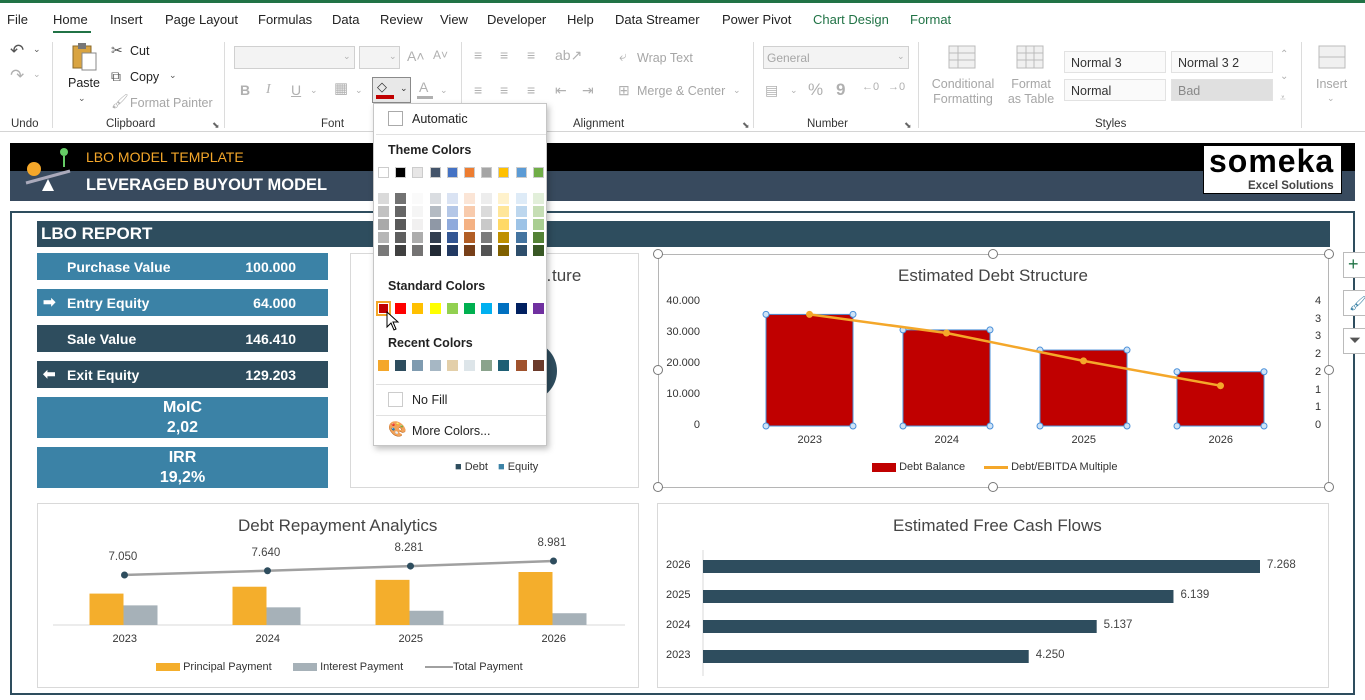 Image resolution: width=1365 pixels, height=700 pixels. What do you see at coordinates (870, 87) in the screenshot?
I see `increase-decimal-icon: ←0` at bounding box center [870, 87].